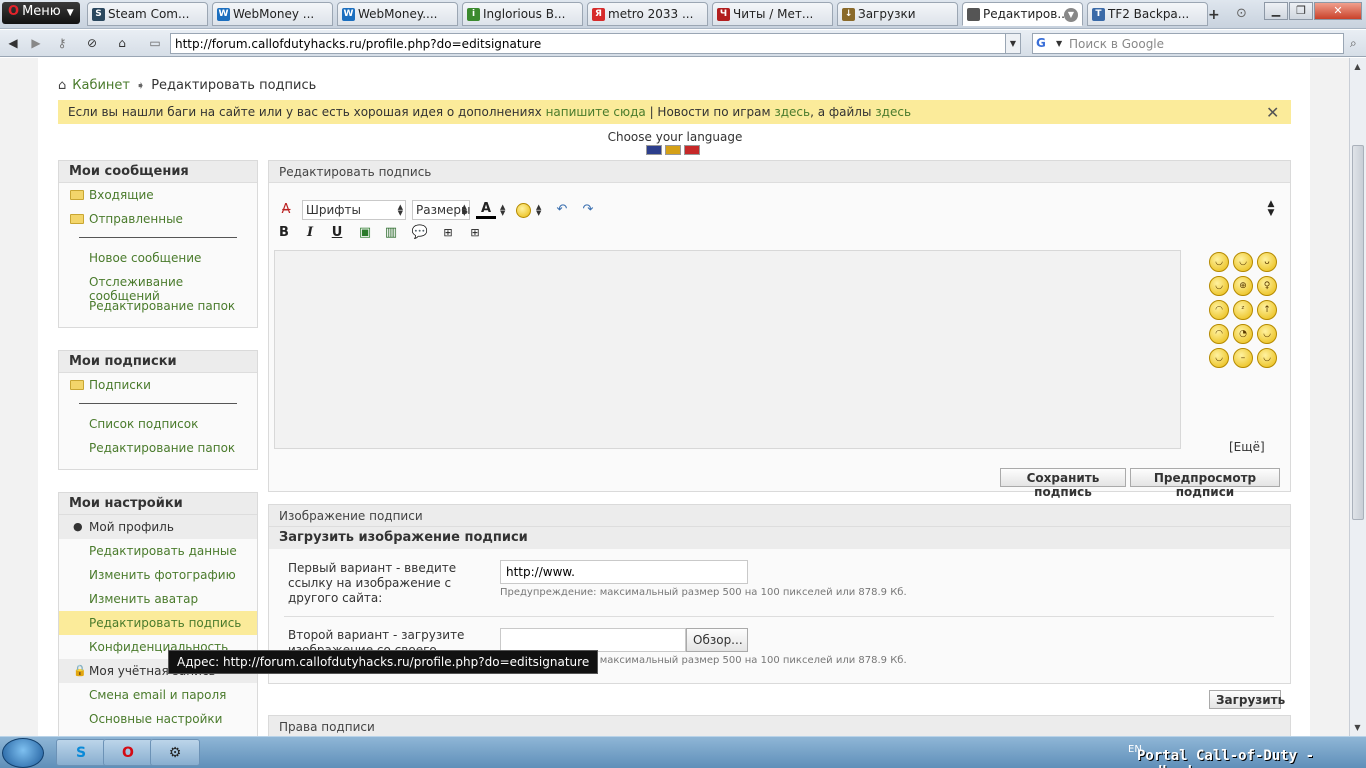 The height and width of the screenshot is (768, 1366). What do you see at coordinates (365, 233) in the screenshot?
I see `insert-image-icon: ▣` at bounding box center [365, 233].